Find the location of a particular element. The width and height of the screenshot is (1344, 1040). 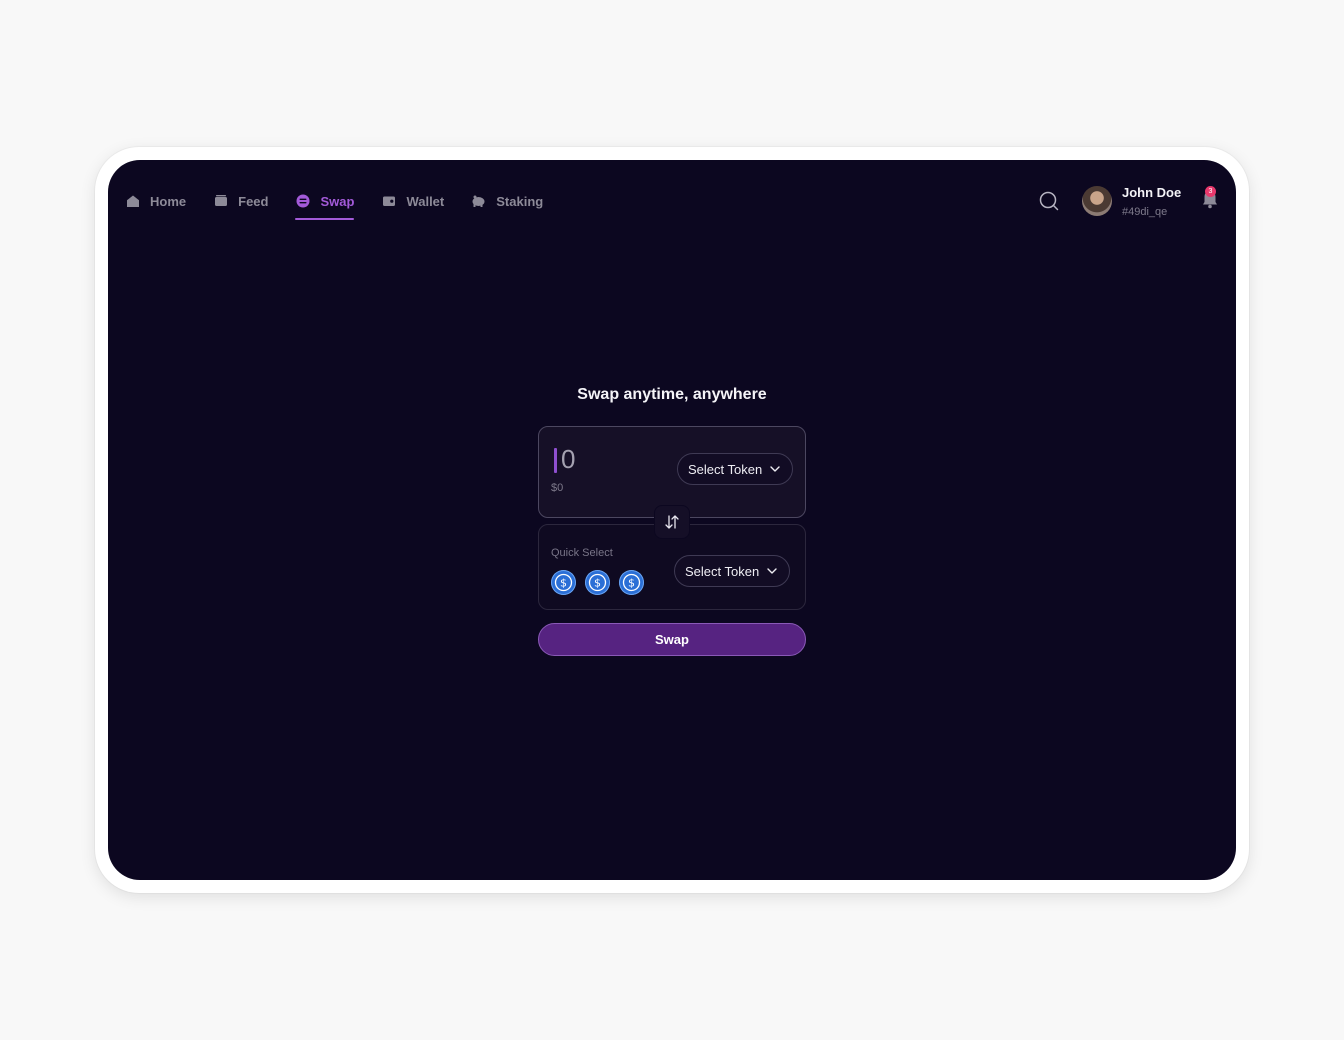

from-select-token-label: Select Token is located at coordinates (725, 469).